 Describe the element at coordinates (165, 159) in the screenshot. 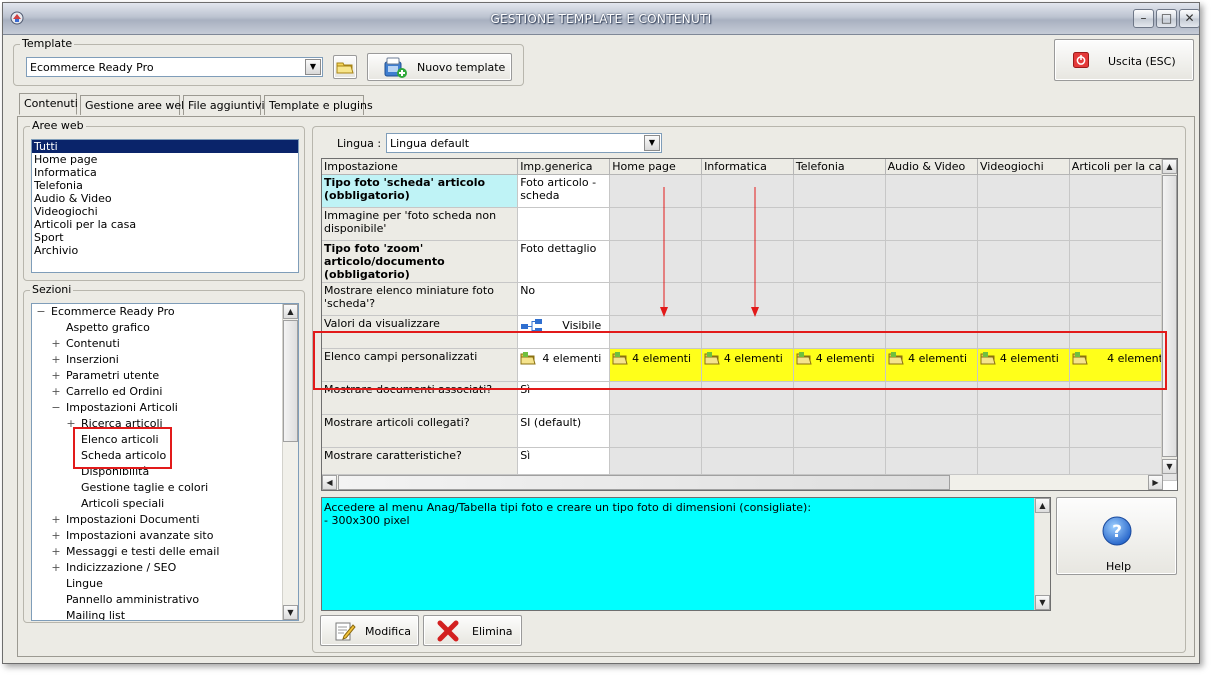

I see `aree-web-item: Home page` at that location.